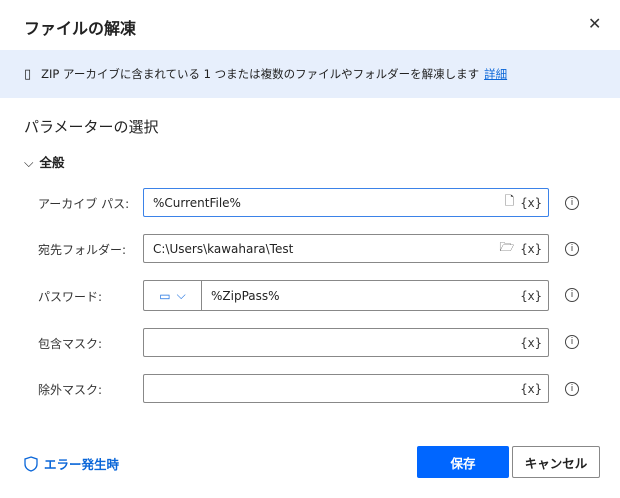 The width and height of the screenshot is (620, 498). I want to click on group-general: ⌵ 全般, so click(44, 161).